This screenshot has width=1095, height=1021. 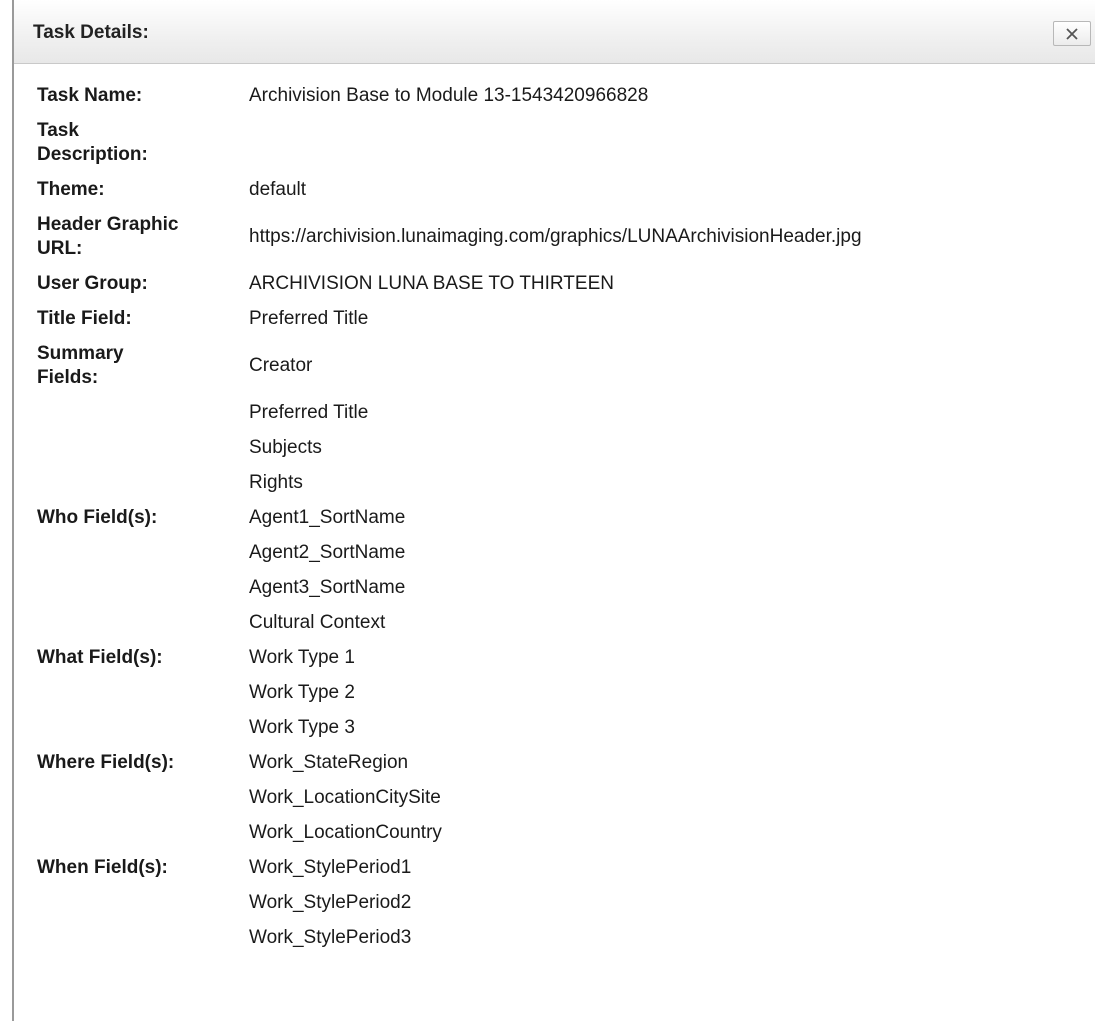 What do you see at coordinates (672, 448) in the screenshot?
I see `summary-fields-continued: Preferred Title Subjects Rights` at bounding box center [672, 448].